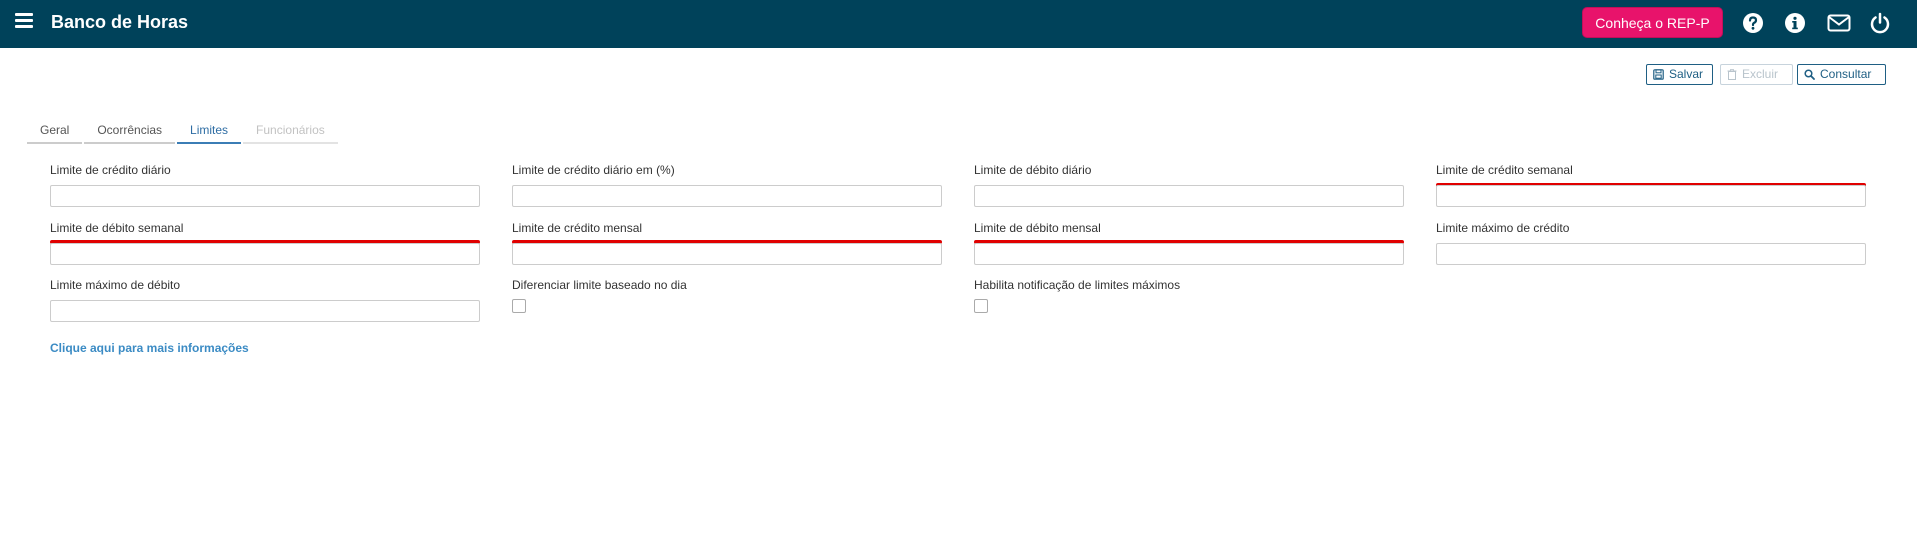 The image size is (1917, 537). I want to click on field-label-credito-diario-percent: Limite de crédito diário em (%), so click(593, 170).